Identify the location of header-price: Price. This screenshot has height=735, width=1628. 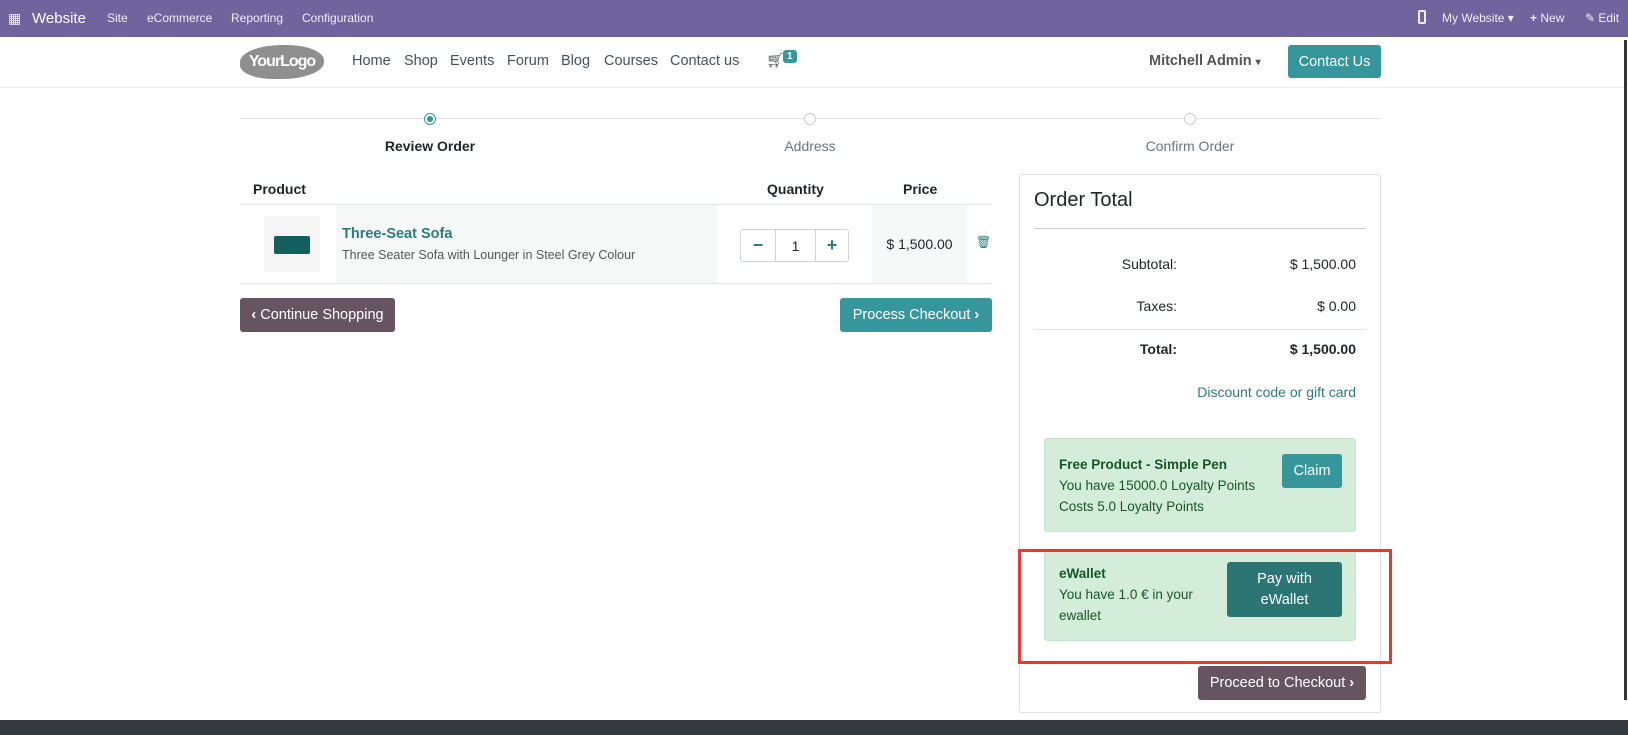
(920, 189).